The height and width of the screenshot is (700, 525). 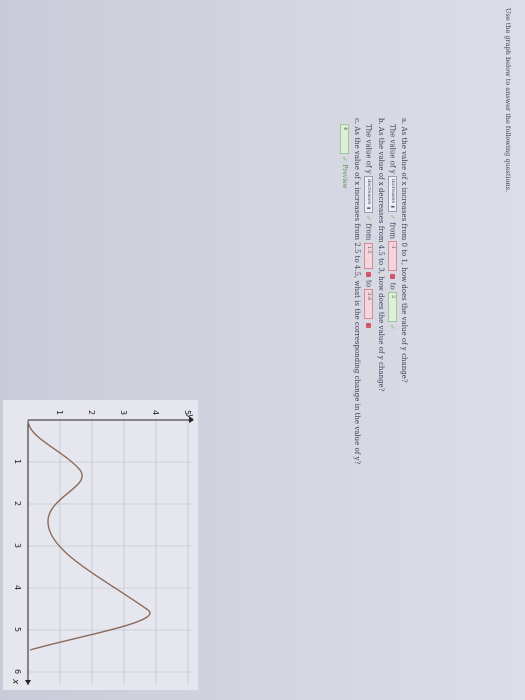 I want to click on question-b-select: decreases ⬍, so click(x=368, y=195).